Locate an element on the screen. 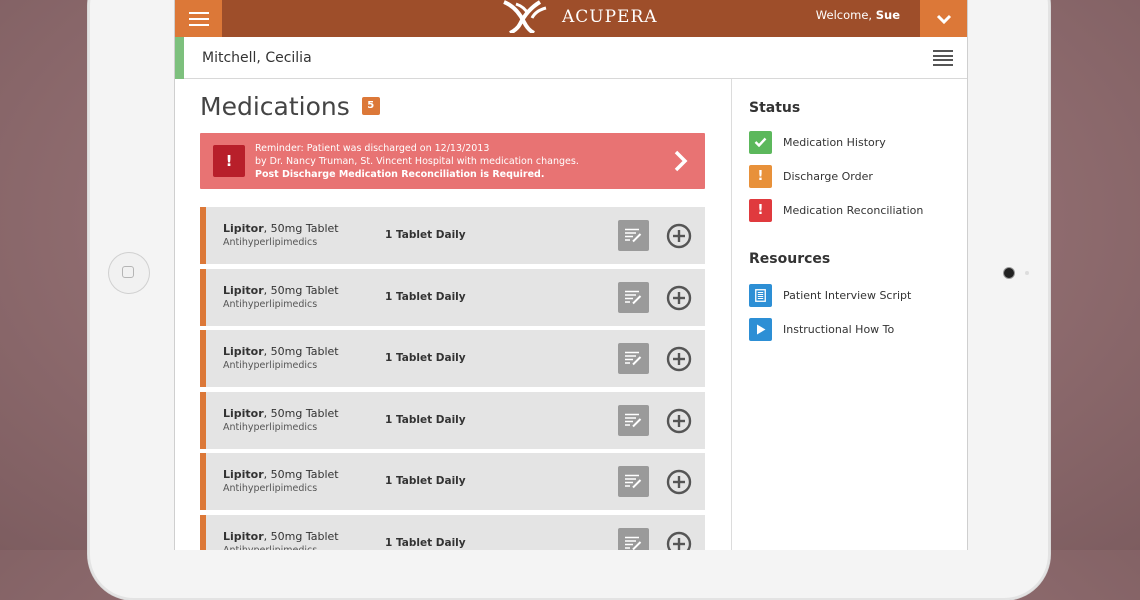  medication-count-badge: 5 is located at coordinates (370, 106).